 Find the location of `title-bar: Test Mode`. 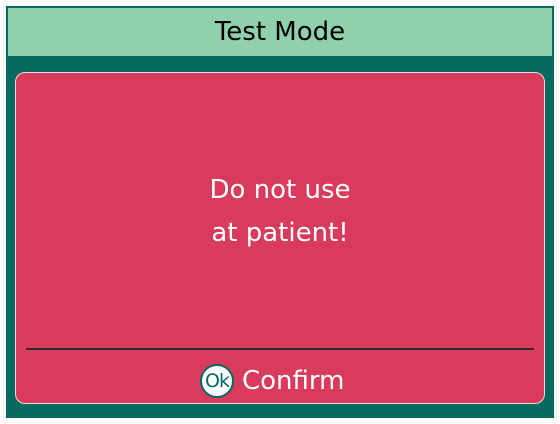

title-bar: Test Mode is located at coordinates (280, 32).